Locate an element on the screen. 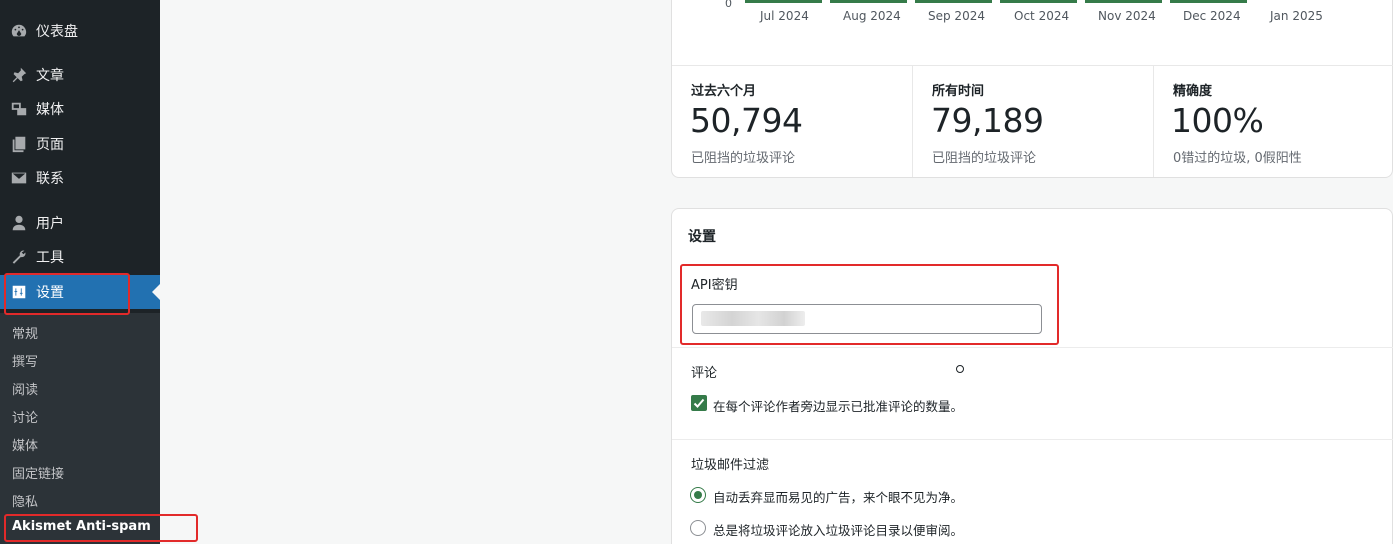  settings-submenu: 常规 撰写 阅读 讨论 媒体 固定链接 隐私 Akismet Anti-spam is located at coordinates (80, 428).